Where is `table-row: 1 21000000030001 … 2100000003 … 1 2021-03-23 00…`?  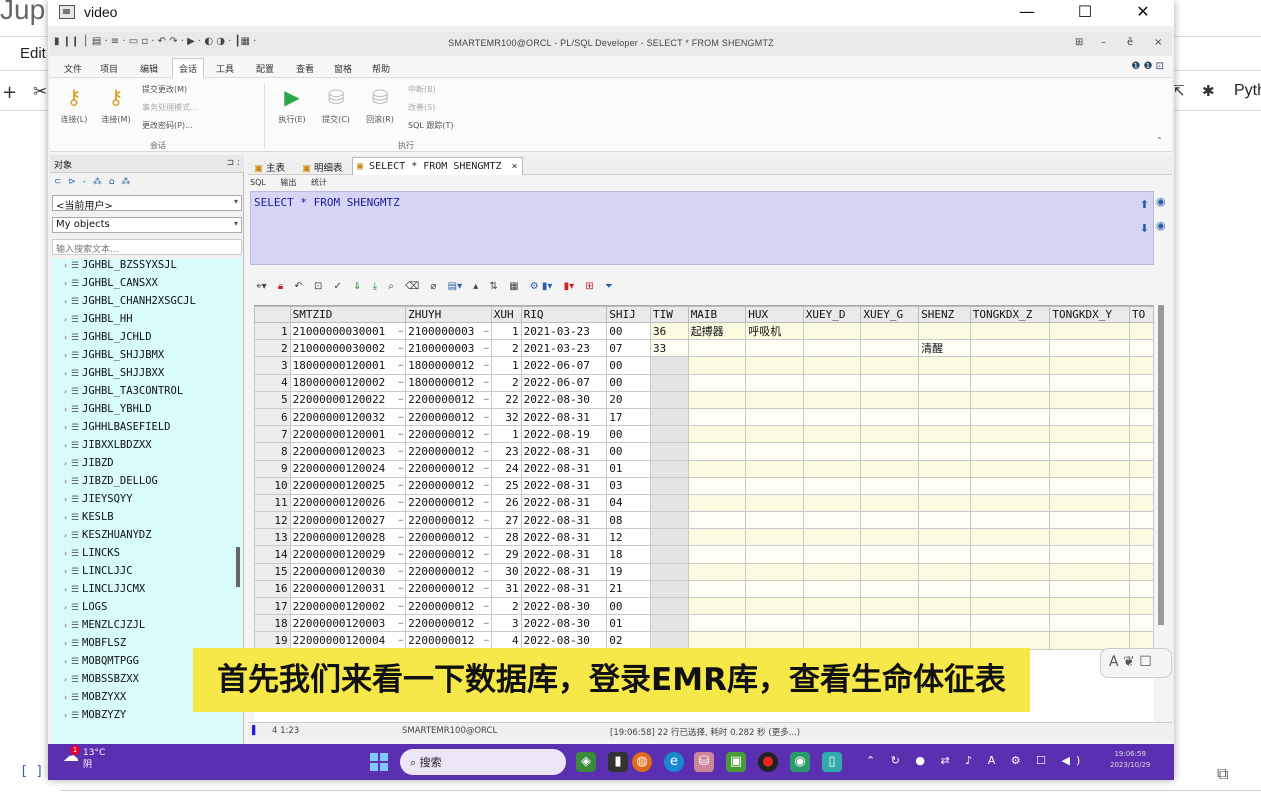 table-row: 1 21000000030001 … 2100000003 … 1 2021-03-23 00… is located at coordinates (704, 331).